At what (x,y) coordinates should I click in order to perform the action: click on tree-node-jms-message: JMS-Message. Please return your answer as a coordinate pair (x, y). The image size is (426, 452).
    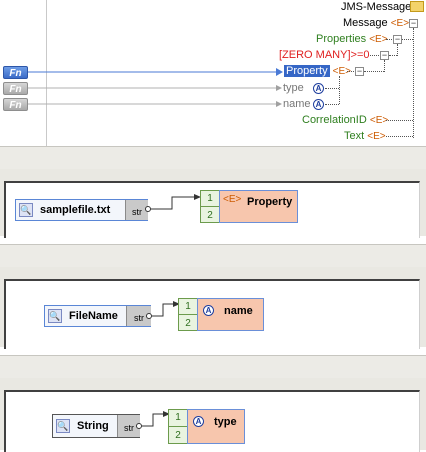
    Looking at the image, I should click on (376, 7).